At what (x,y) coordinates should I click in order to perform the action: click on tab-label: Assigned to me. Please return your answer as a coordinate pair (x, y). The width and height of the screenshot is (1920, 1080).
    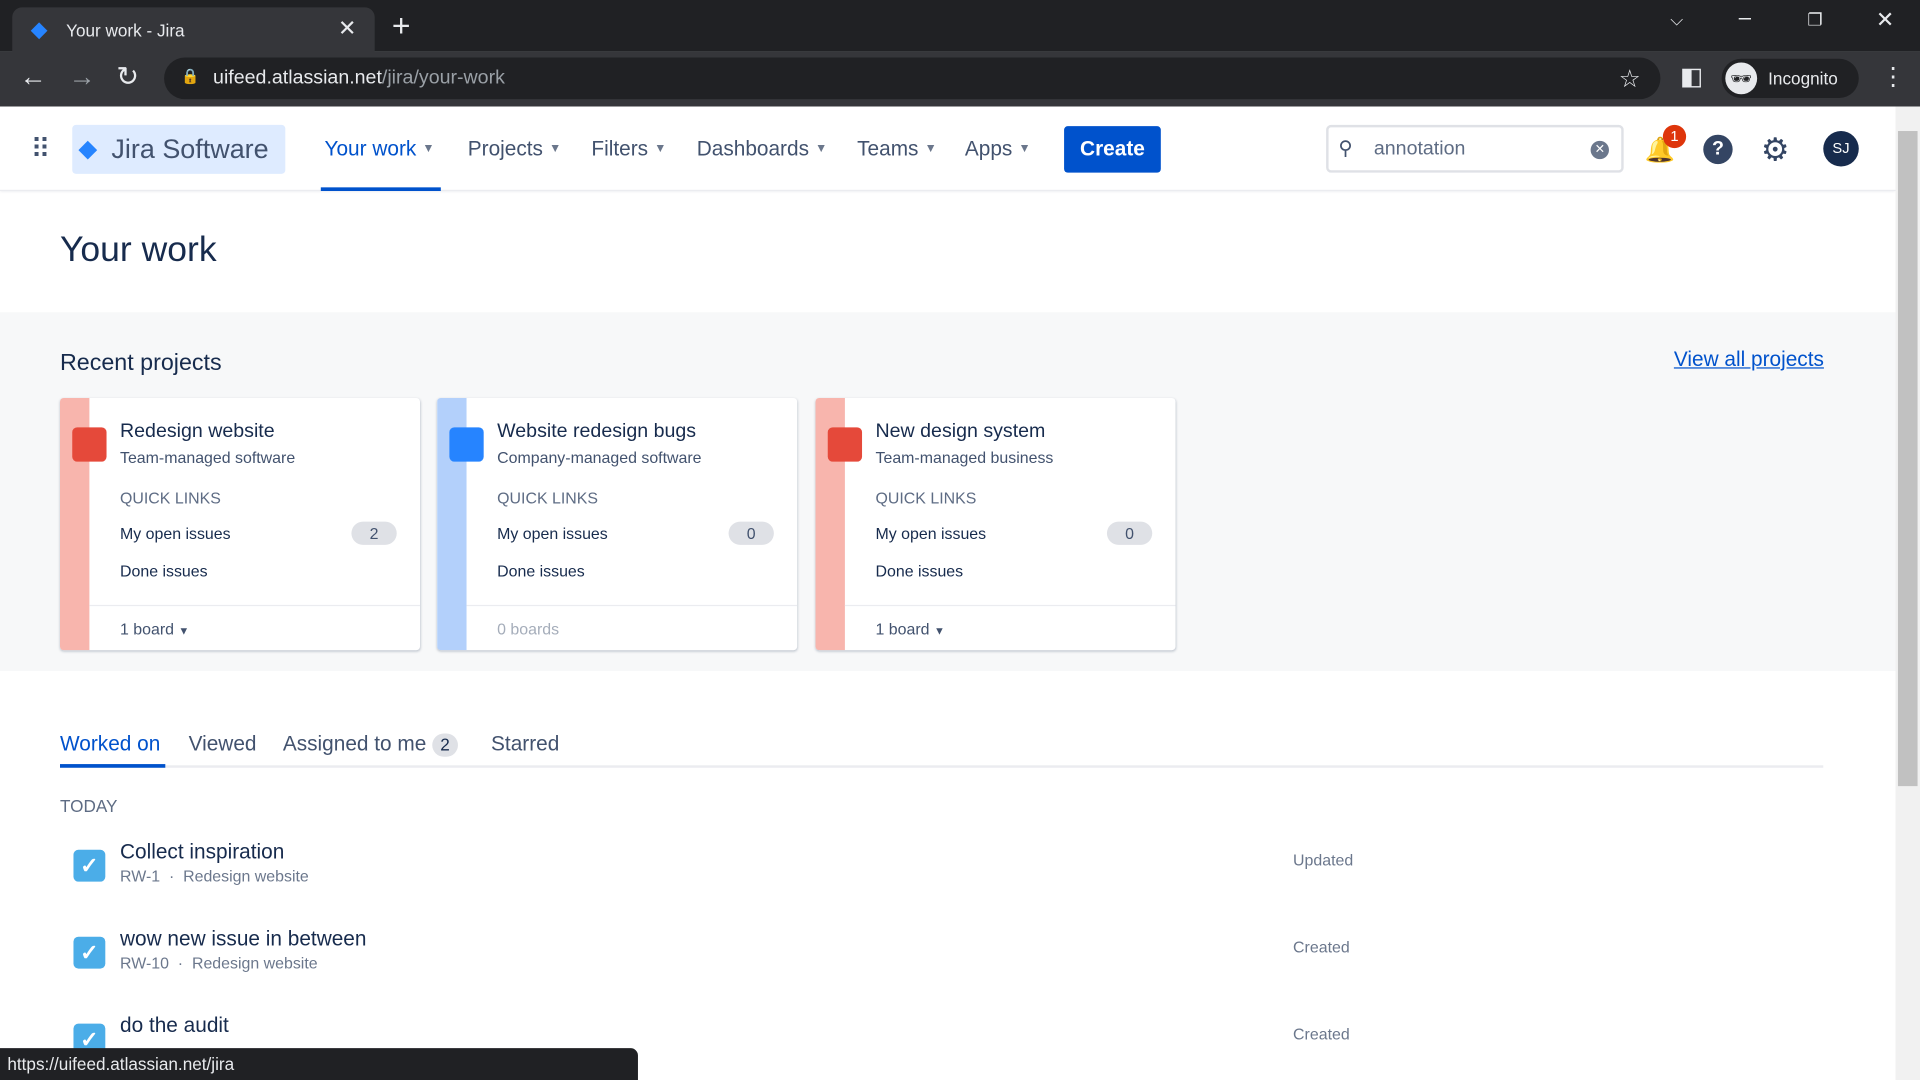
    Looking at the image, I should click on (354, 744).